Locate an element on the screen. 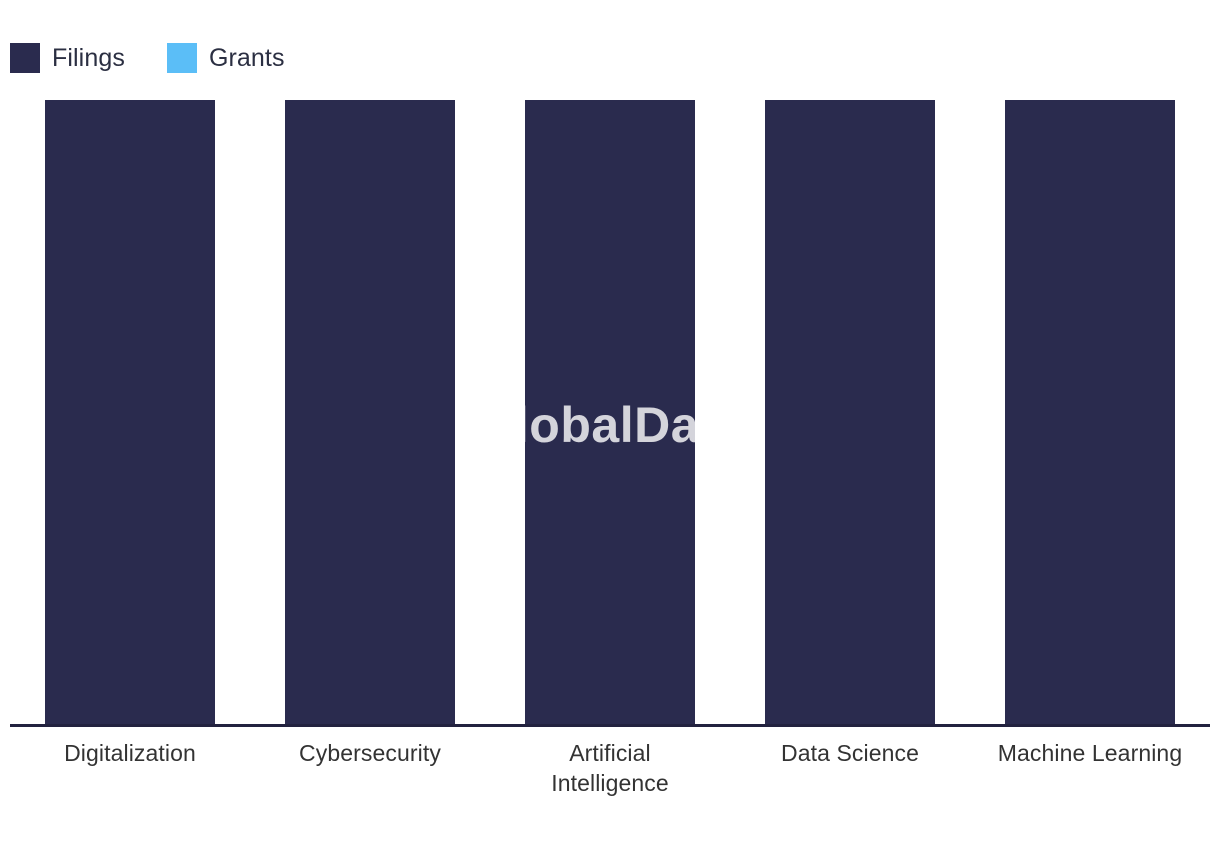  x-axis-label-artificial-intelligence-line1: Artificial is located at coordinates (610, 753).